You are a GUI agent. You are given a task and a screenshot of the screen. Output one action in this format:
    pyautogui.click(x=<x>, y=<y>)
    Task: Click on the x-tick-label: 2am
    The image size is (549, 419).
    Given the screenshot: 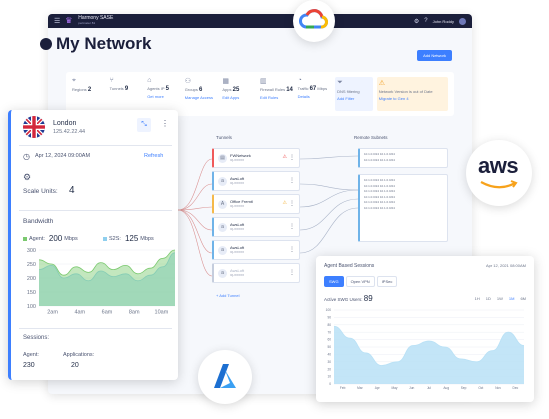 What is the action you would take?
    pyautogui.click(x=52, y=313)
    